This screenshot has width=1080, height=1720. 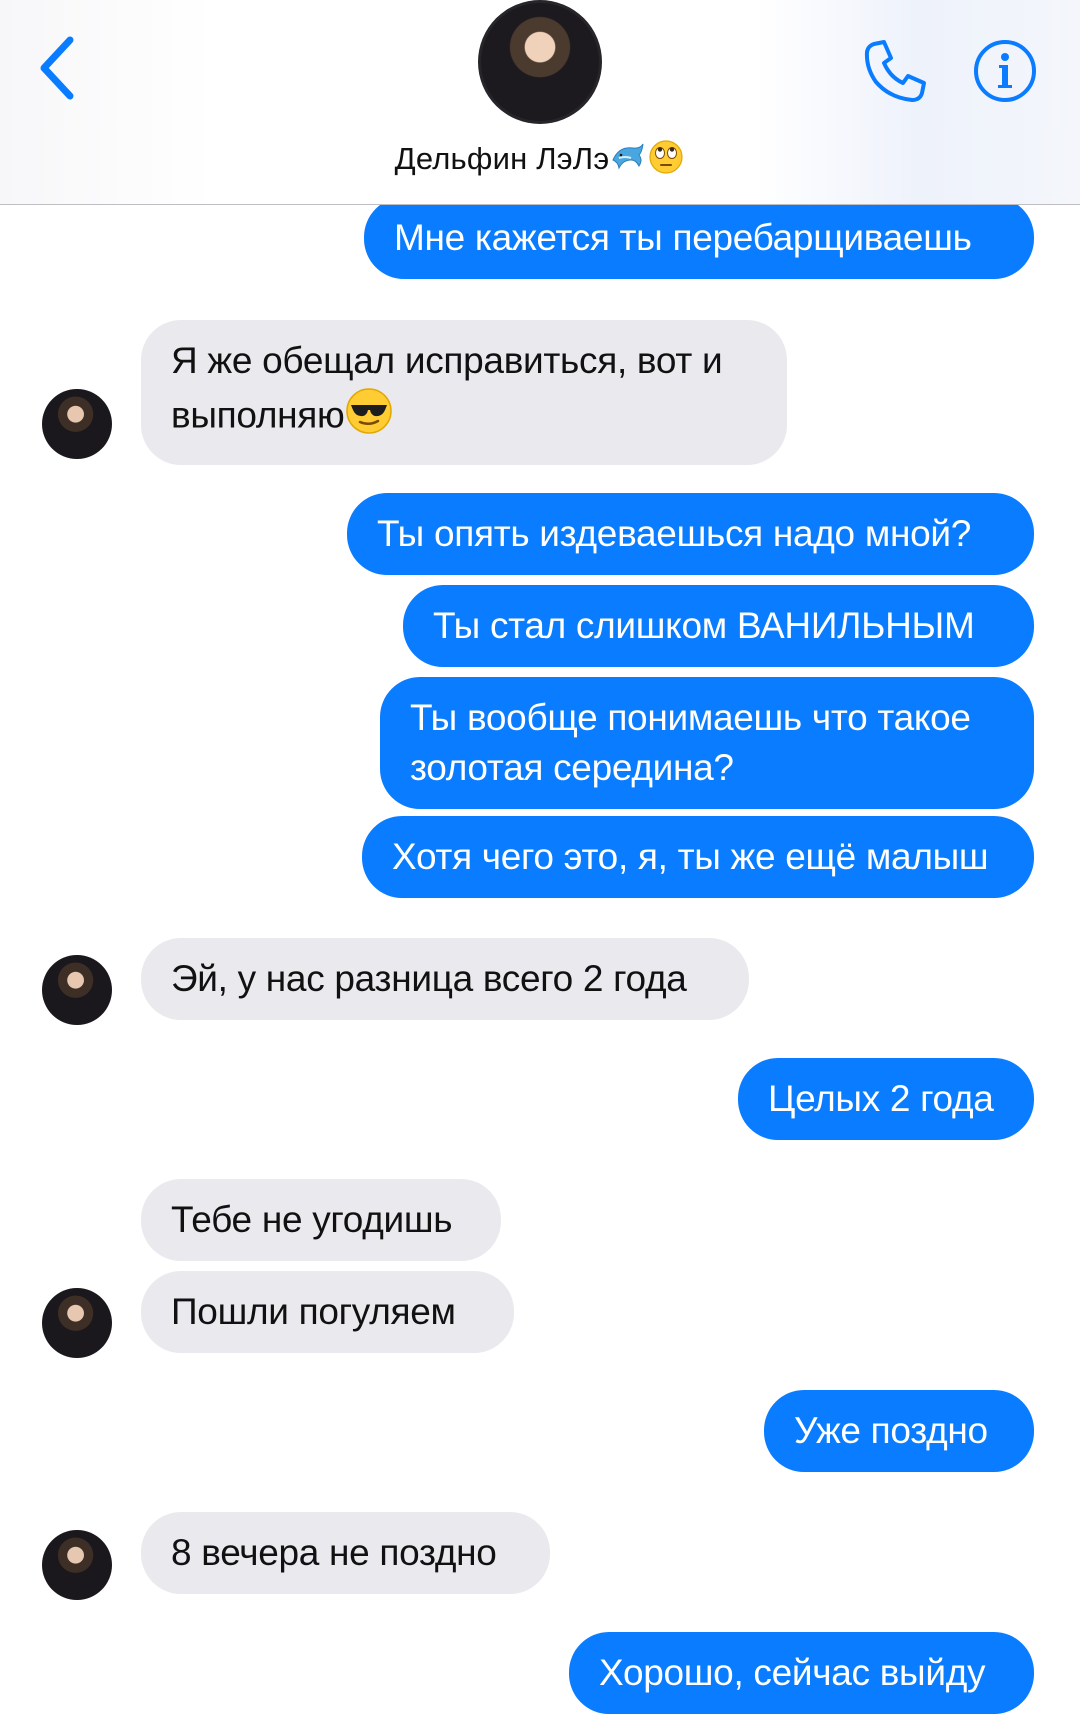 I want to click on call-button, so click(x=895, y=71).